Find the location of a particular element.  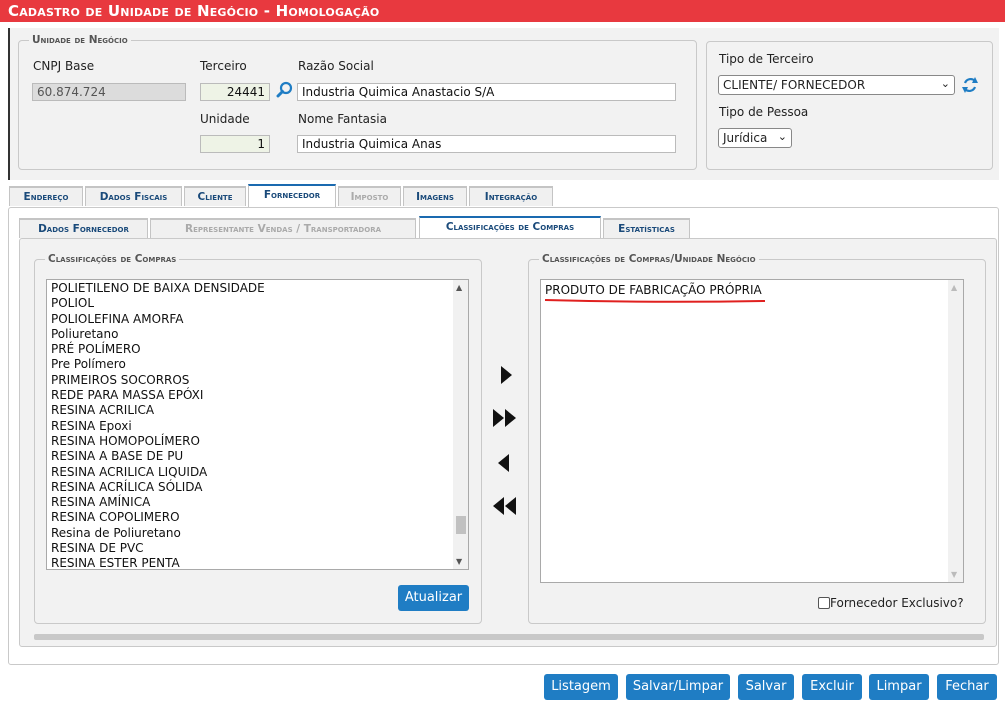

terceiro-field: 24441 is located at coordinates (235, 92).